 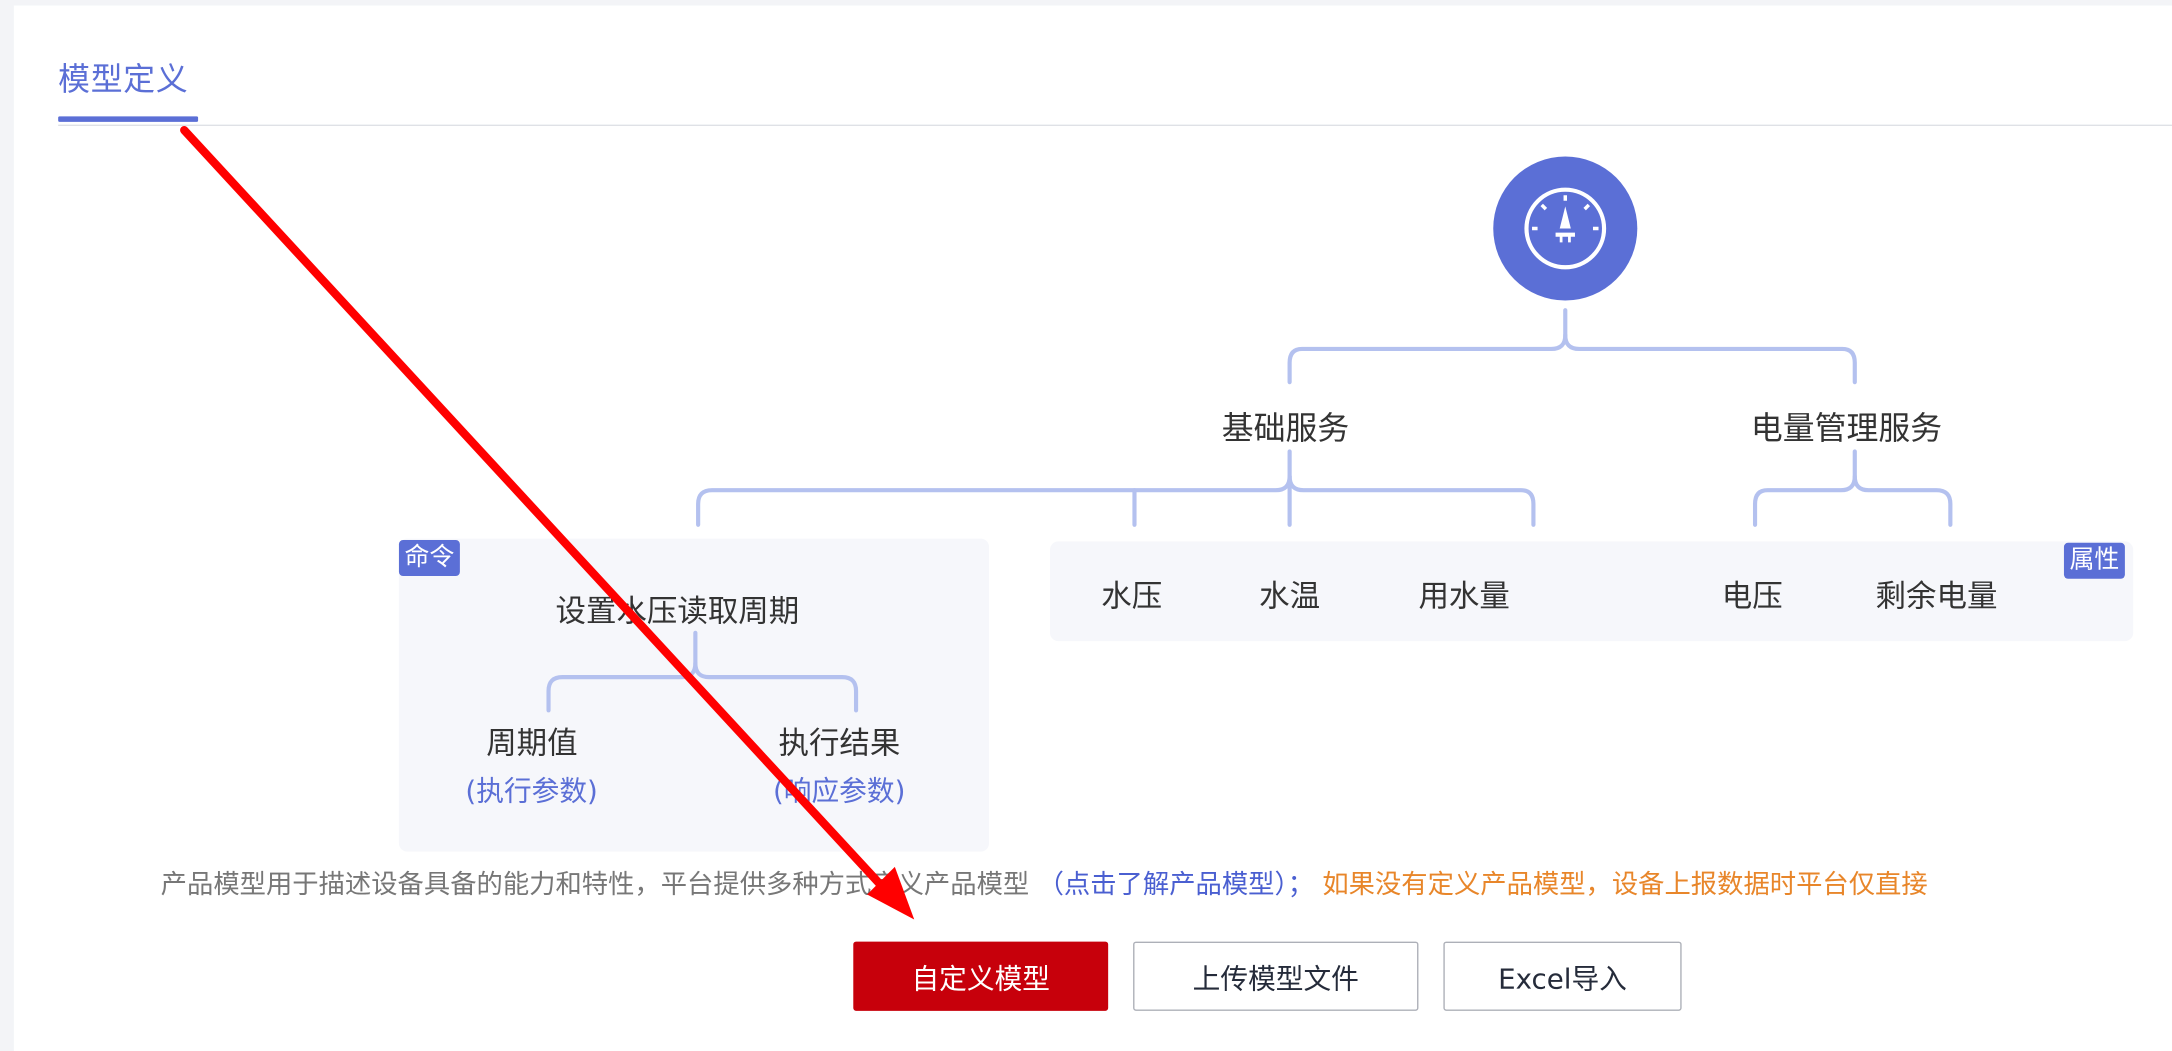 What do you see at coordinates (2094, 560) in the screenshot?
I see `property-badge: 属性` at bounding box center [2094, 560].